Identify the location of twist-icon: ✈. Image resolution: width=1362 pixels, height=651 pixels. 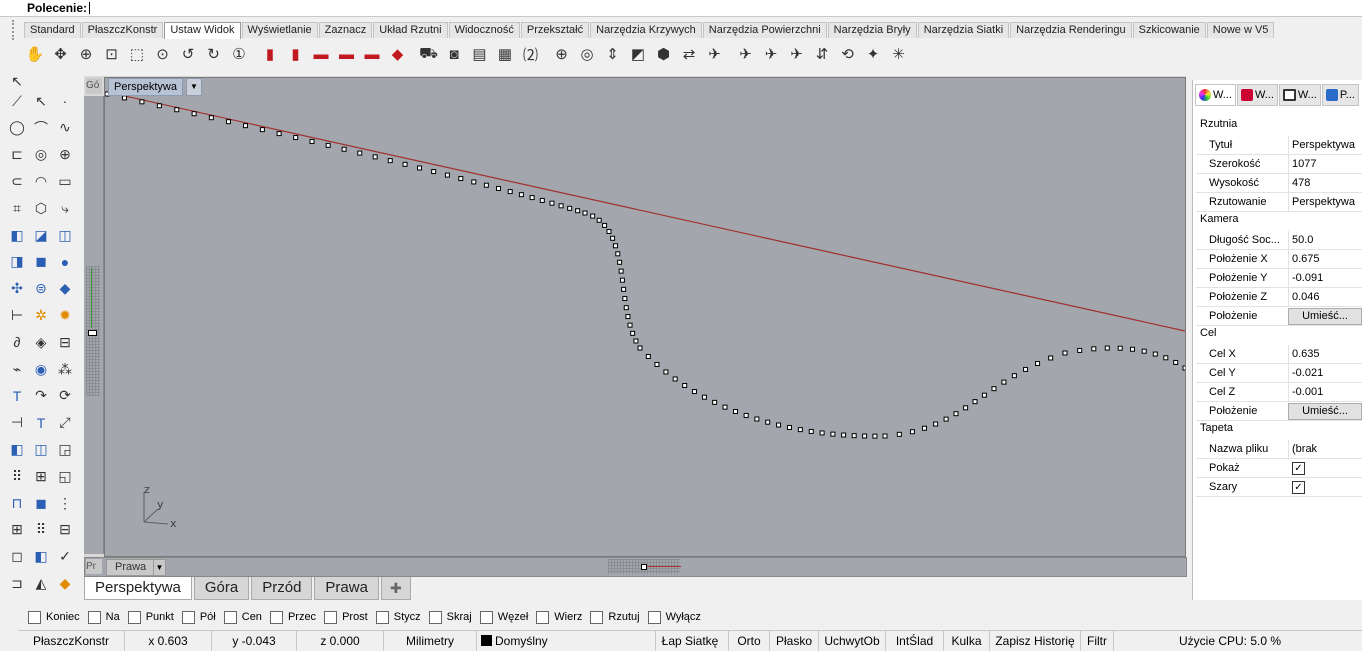
(797, 54).